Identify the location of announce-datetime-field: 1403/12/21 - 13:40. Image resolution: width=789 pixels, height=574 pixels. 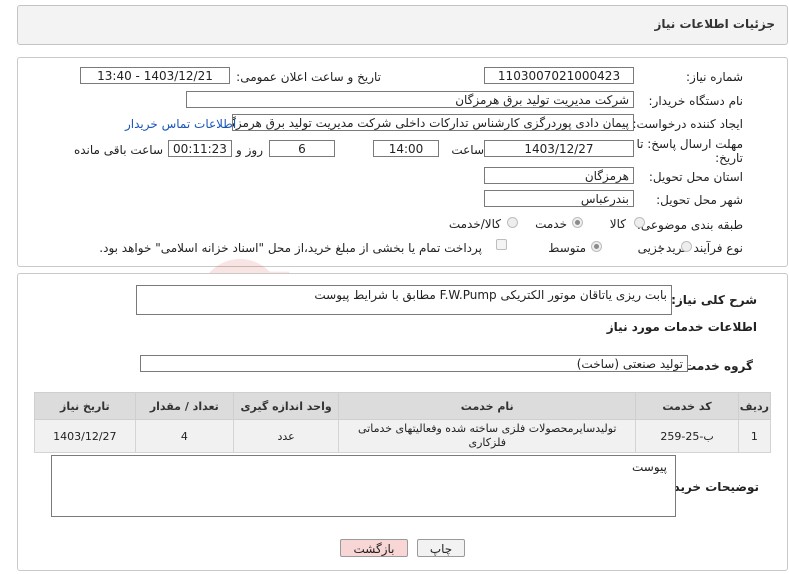
(155, 75).